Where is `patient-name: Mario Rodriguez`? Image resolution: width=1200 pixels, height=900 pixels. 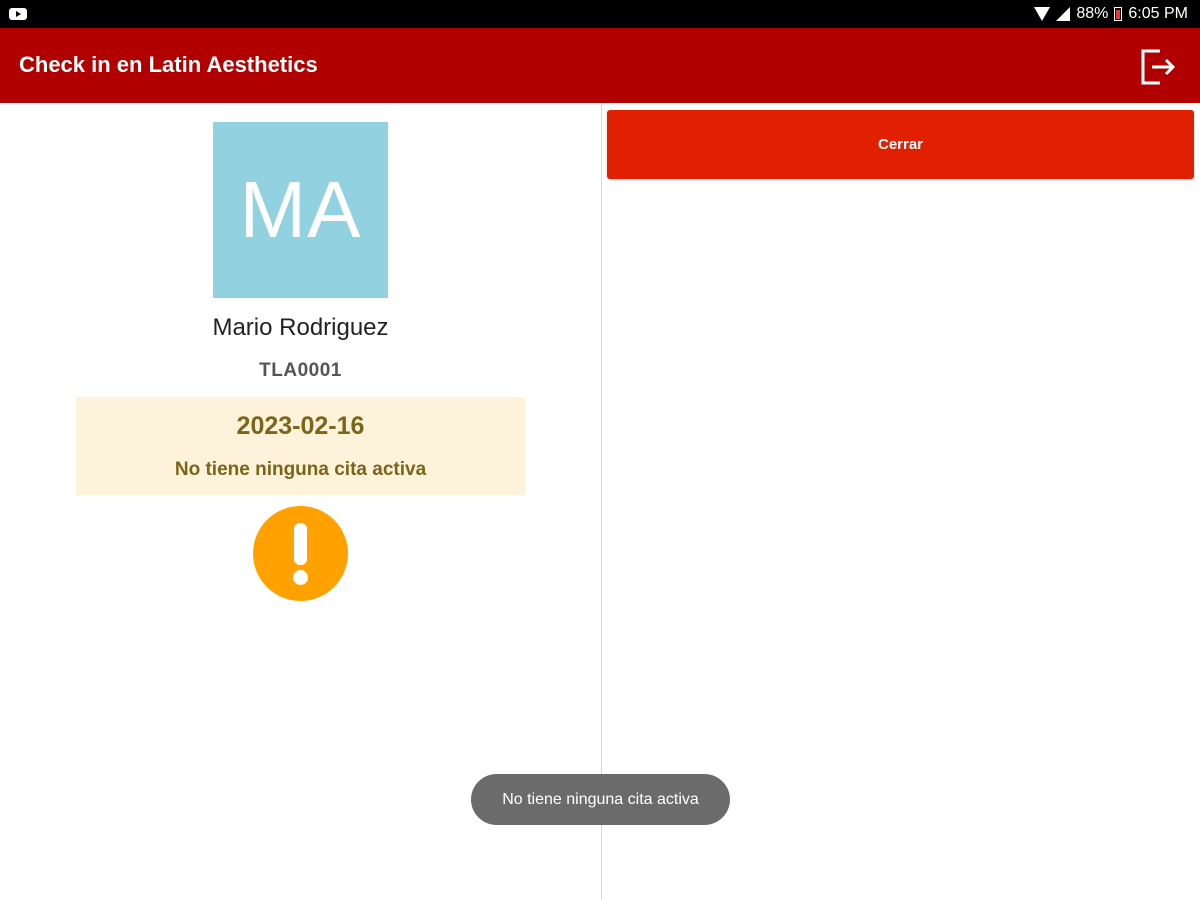 patient-name: Mario Rodriguez is located at coordinates (300, 327).